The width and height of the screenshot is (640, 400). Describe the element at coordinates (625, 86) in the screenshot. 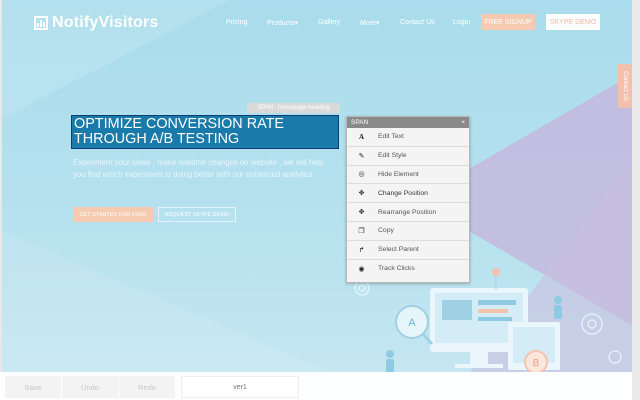

I see `contact-us-tab: Contact Us` at that location.